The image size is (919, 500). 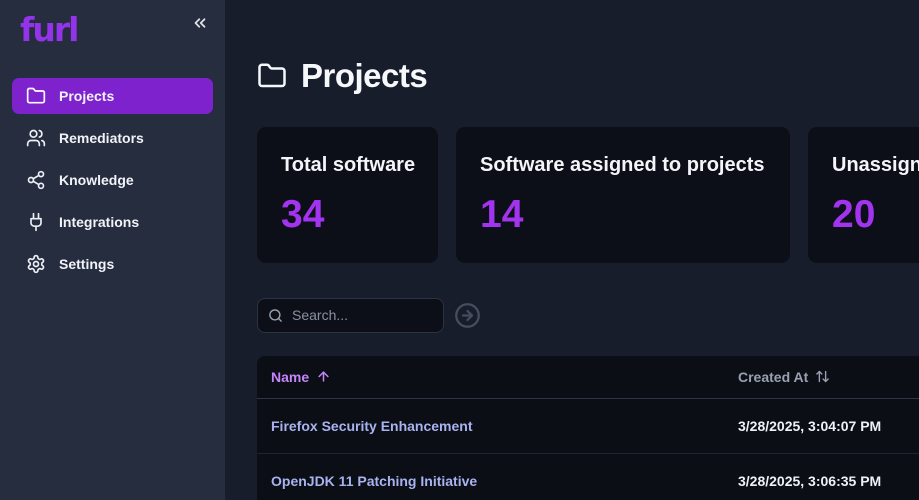 What do you see at coordinates (36, 138) in the screenshot?
I see `users-icon` at bounding box center [36, 138].